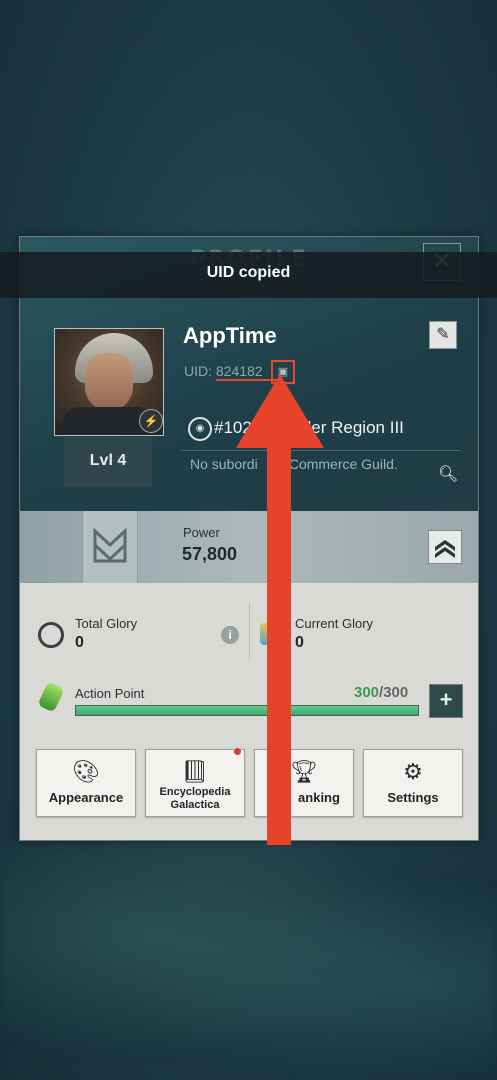 The width and height of the screenshot is (497, 1080). Describe the element at coordinates (367, 692) in the screenshot. I see `action-point-current: 300` at that location.